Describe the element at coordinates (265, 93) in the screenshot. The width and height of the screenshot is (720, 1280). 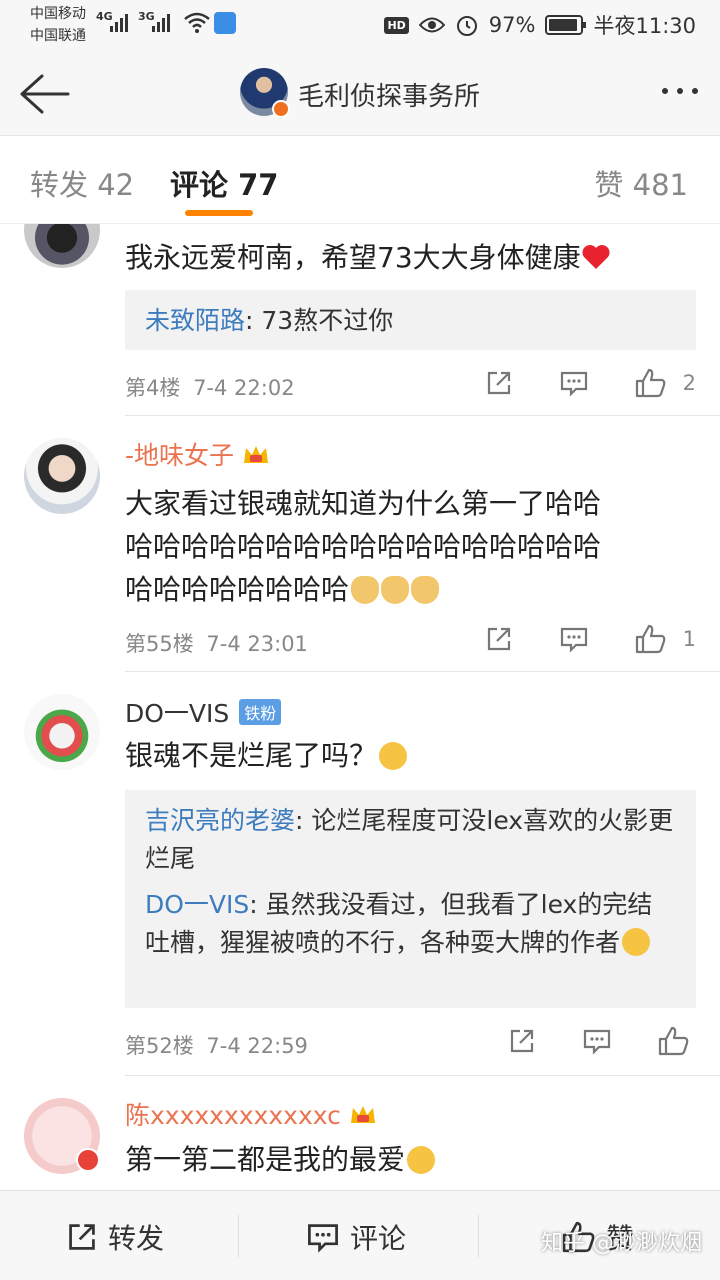
I see `account-avatar` at that location.